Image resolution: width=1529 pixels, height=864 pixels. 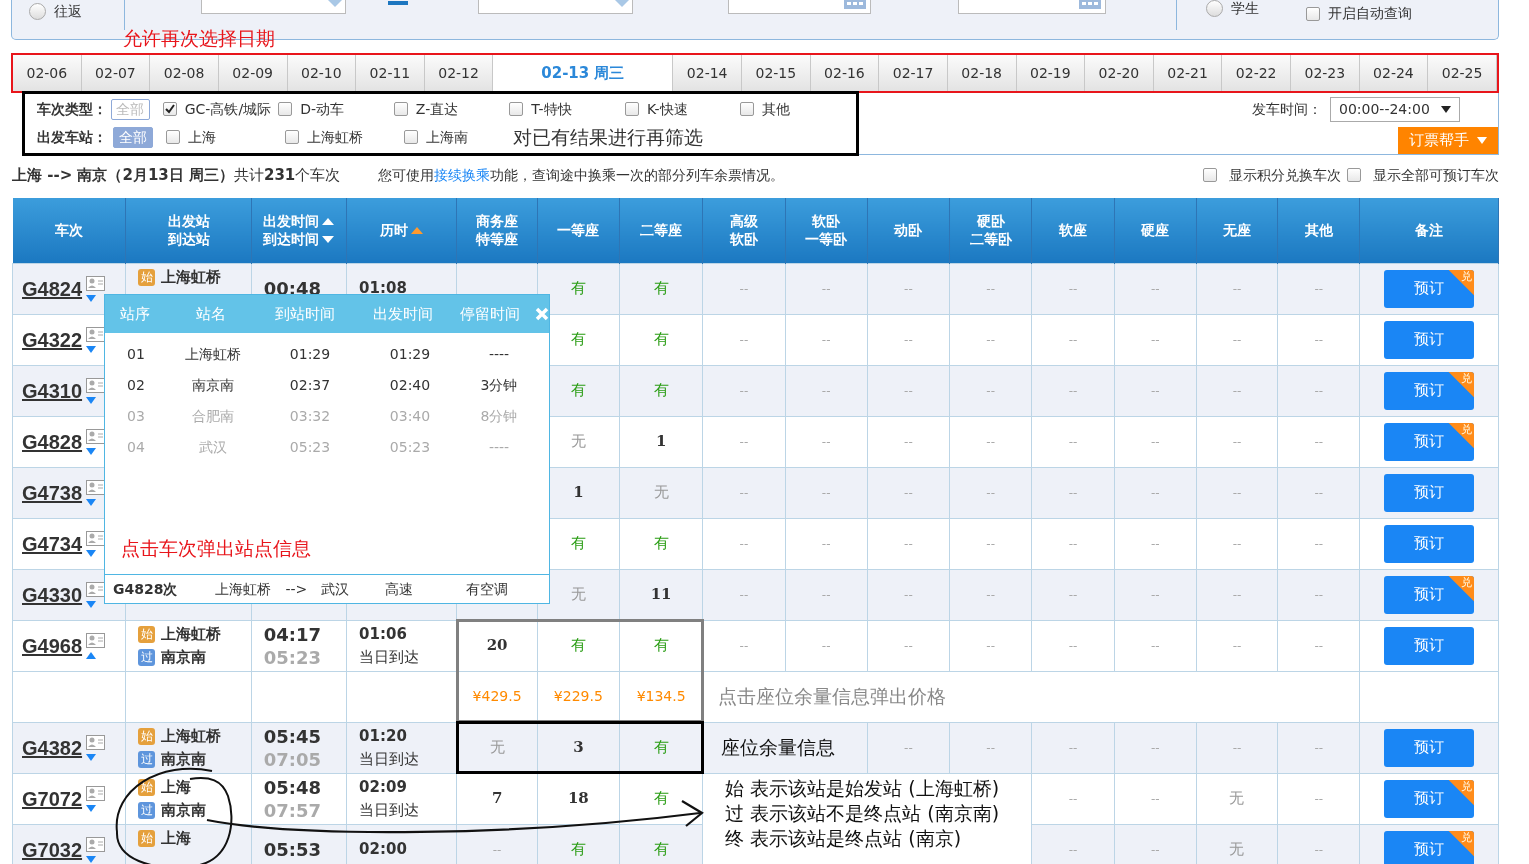 I want to click on stop-cell: 01:29, so click(x=310, y=354).